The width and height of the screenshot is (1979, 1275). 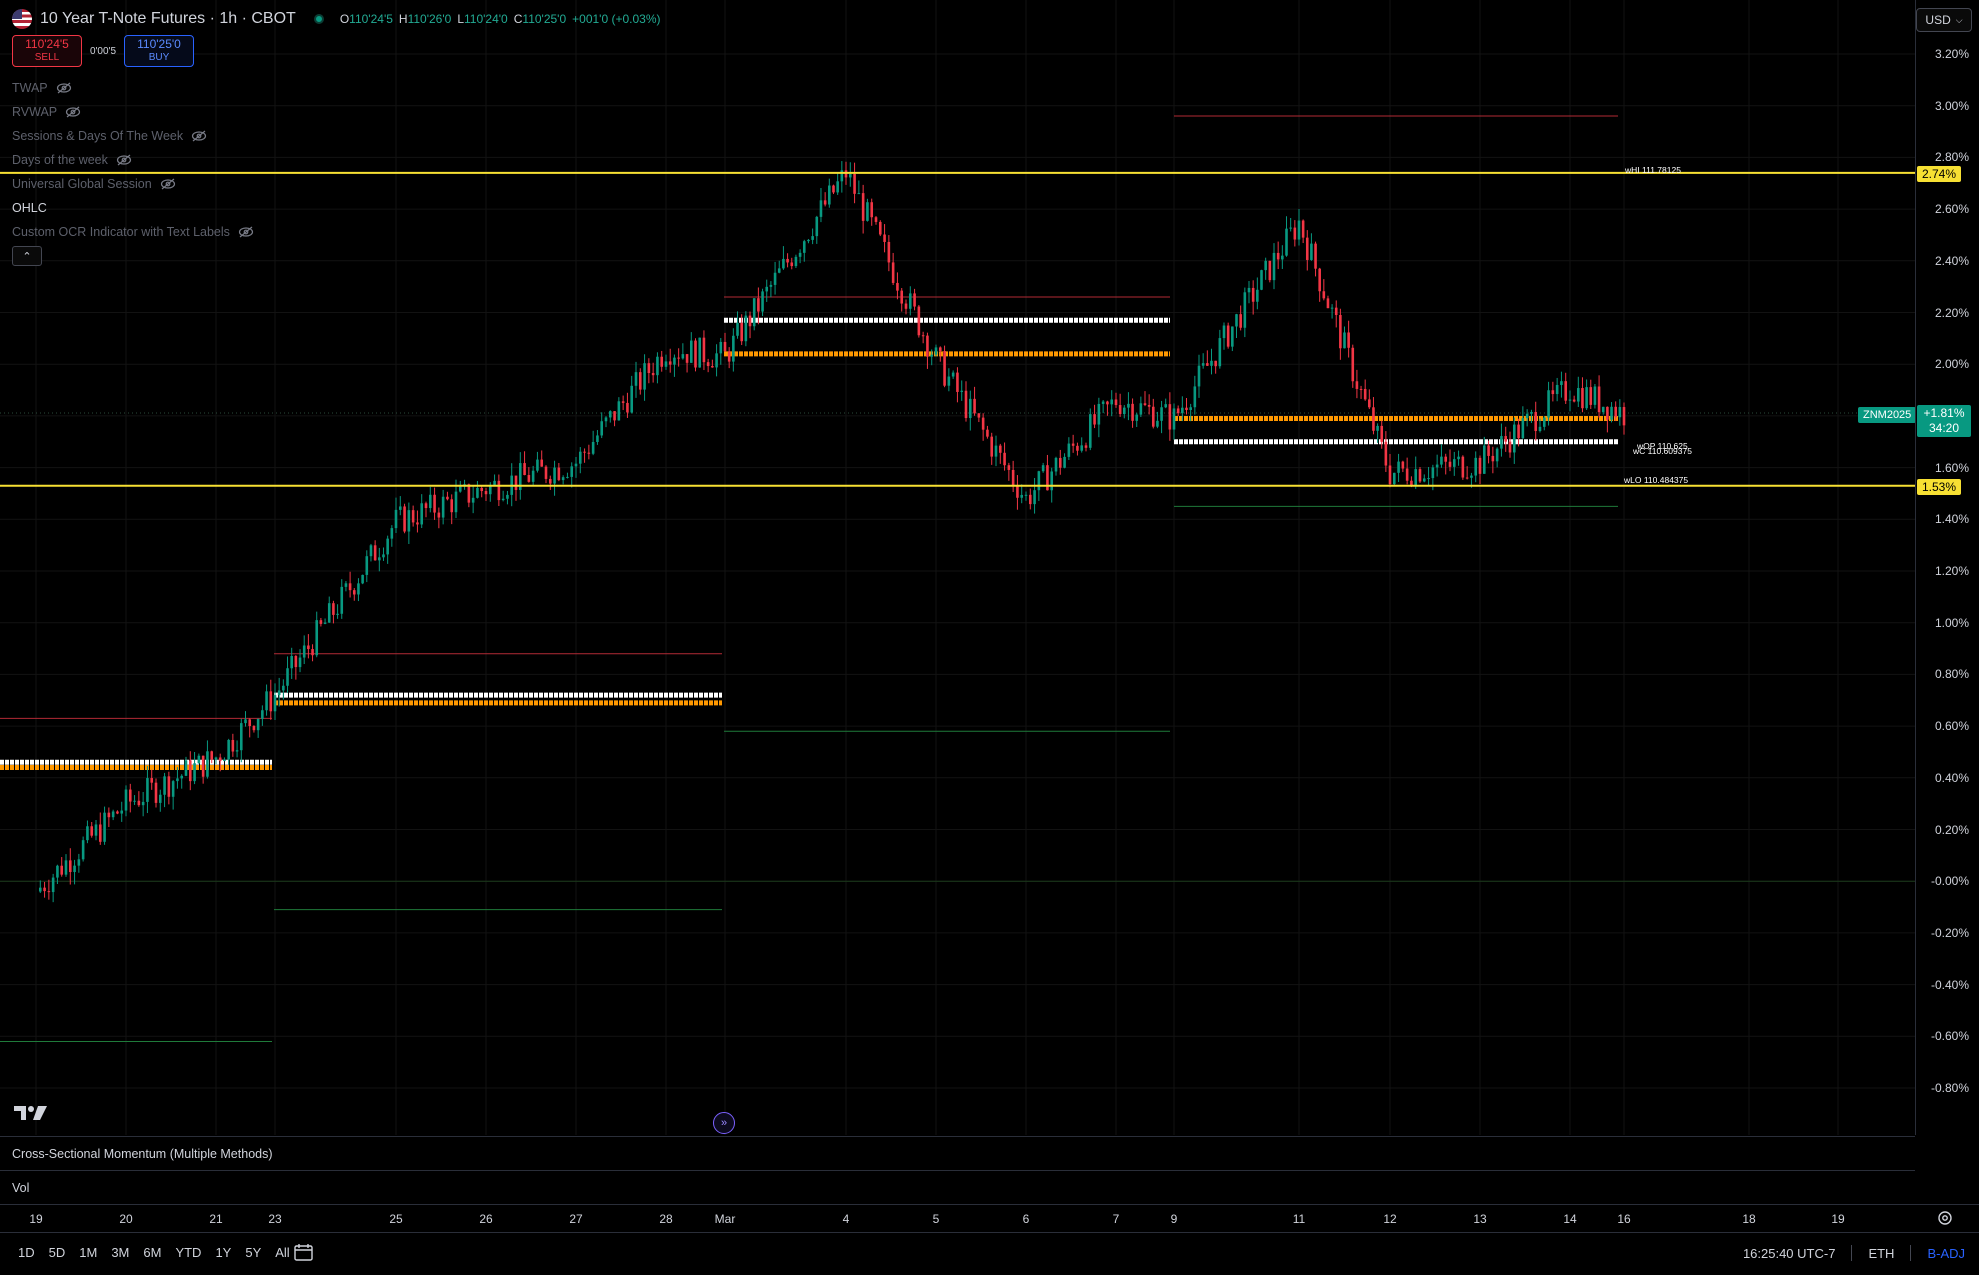 What do you see at coordinates (133, 160) in the screenshot?
I see `indicator-days-of-week: Days of the week` at bounding box center [133, 160].